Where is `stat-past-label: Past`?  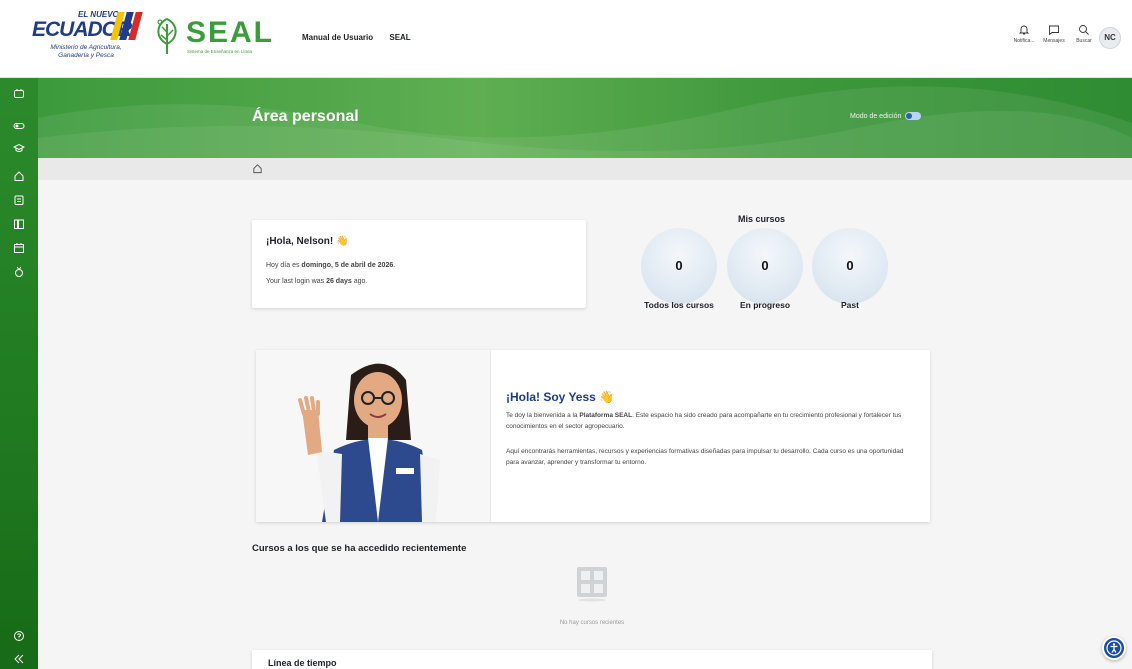
stat-past-label: Past is located at coordinates (850, 305).